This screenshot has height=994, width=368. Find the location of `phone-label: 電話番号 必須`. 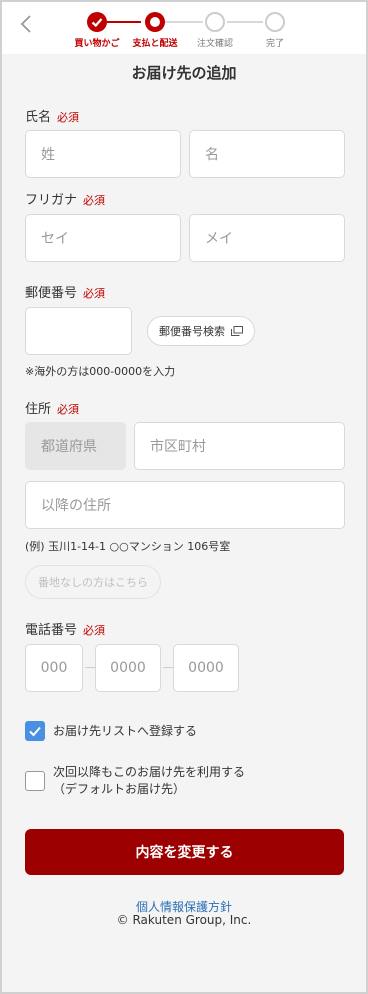

phone-label: 電話番号 必須 is located at coordinates (65, 628).